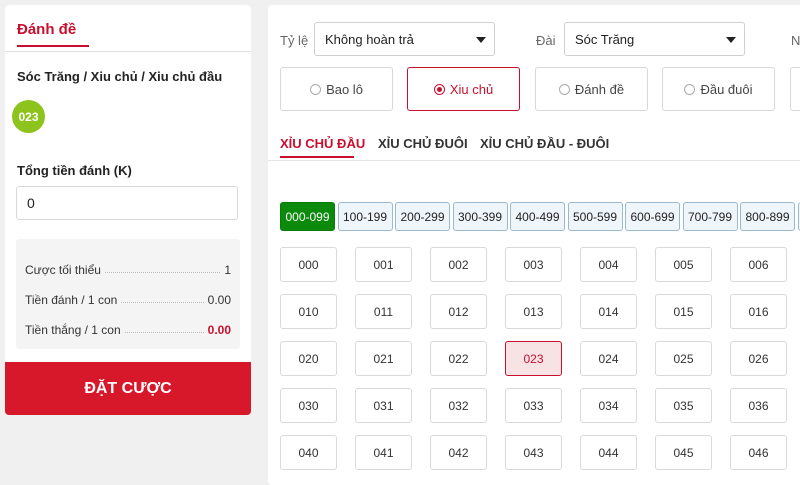 The image size is (800, 485). I want to click on number-cell: 000, so click(308, 264).